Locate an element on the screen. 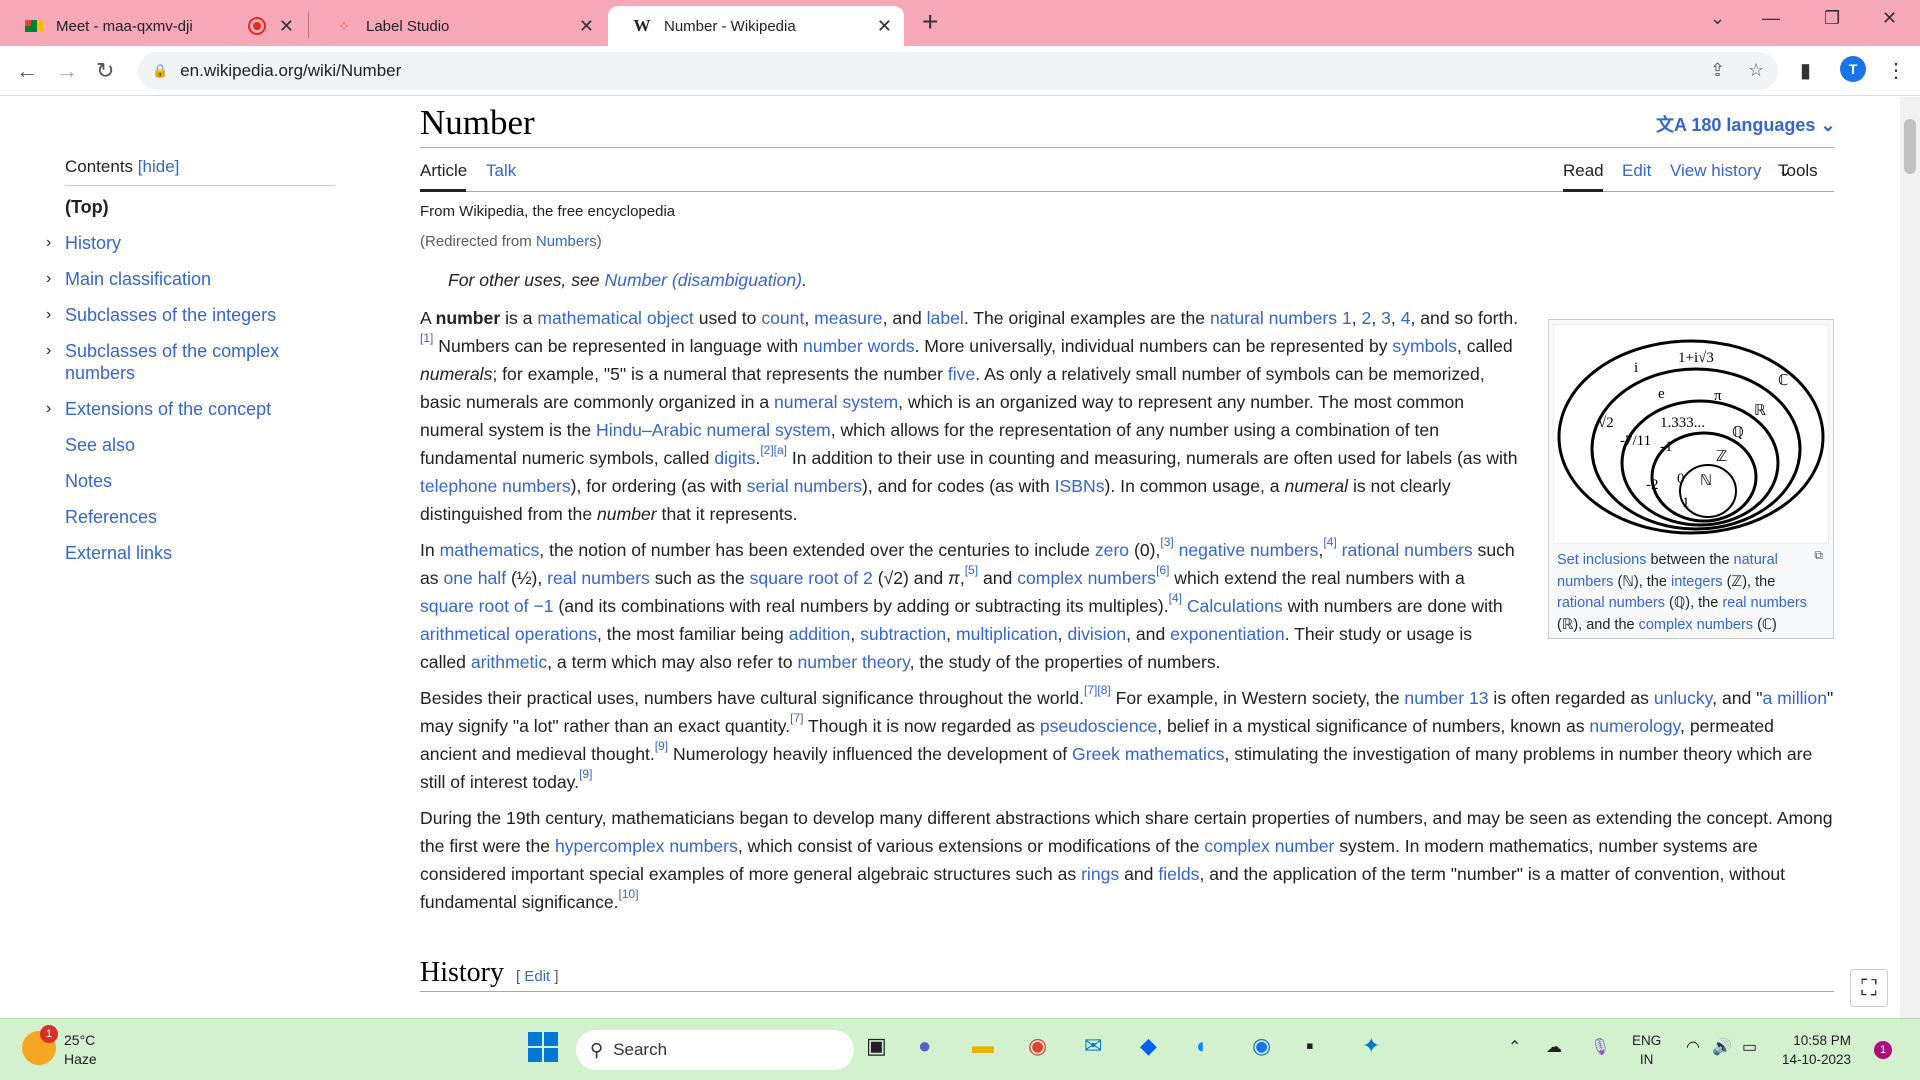  forward-icon: → is located at coordinates (67, 71).